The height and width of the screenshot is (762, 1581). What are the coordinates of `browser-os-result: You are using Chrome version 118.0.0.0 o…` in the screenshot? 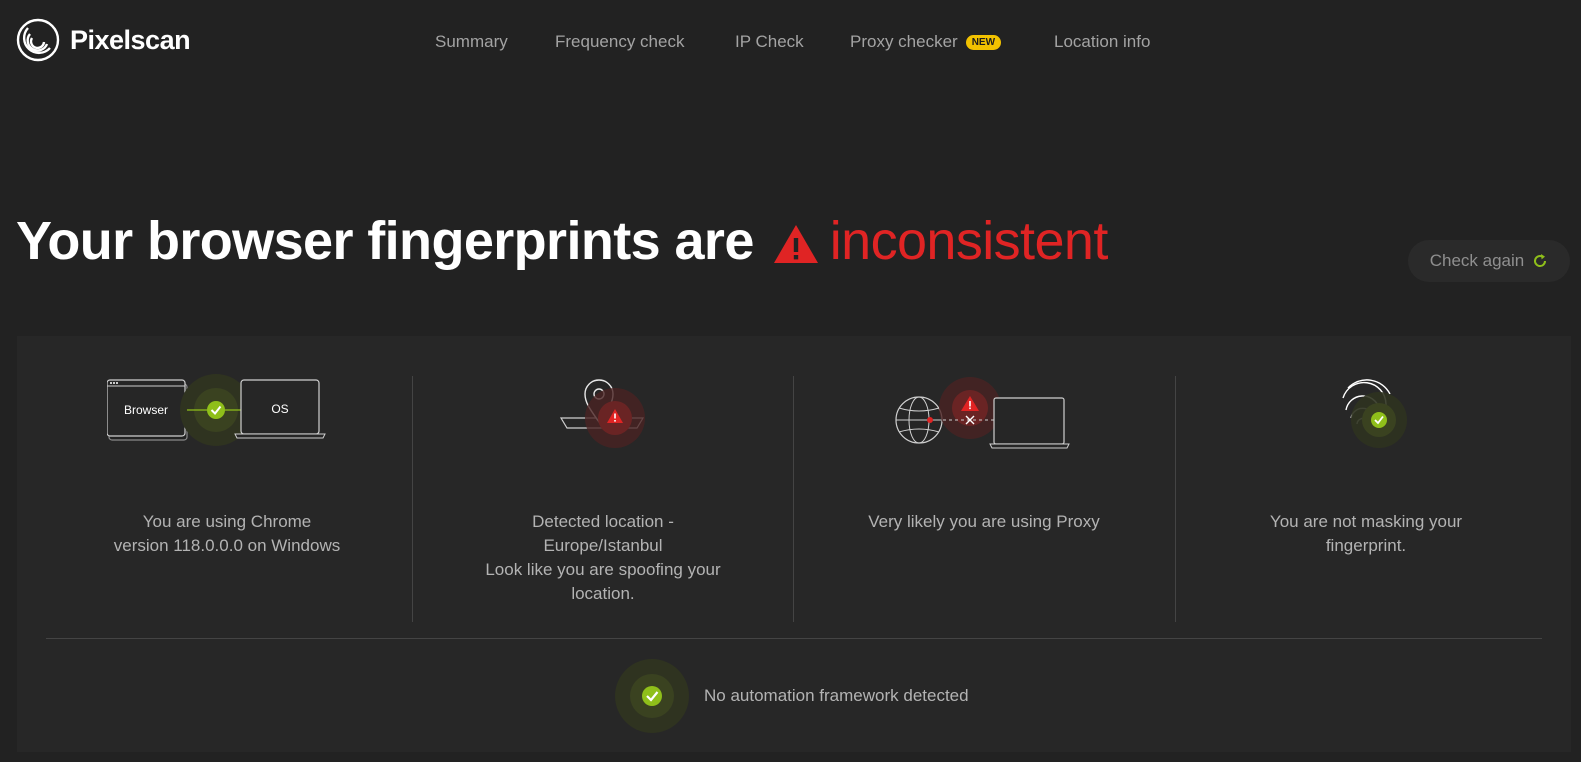 It's located at (227, 534).